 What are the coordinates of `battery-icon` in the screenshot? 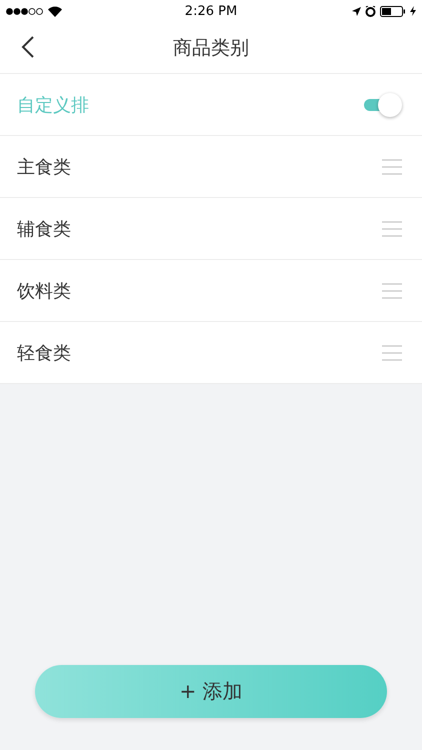 It's located at (393, 11).